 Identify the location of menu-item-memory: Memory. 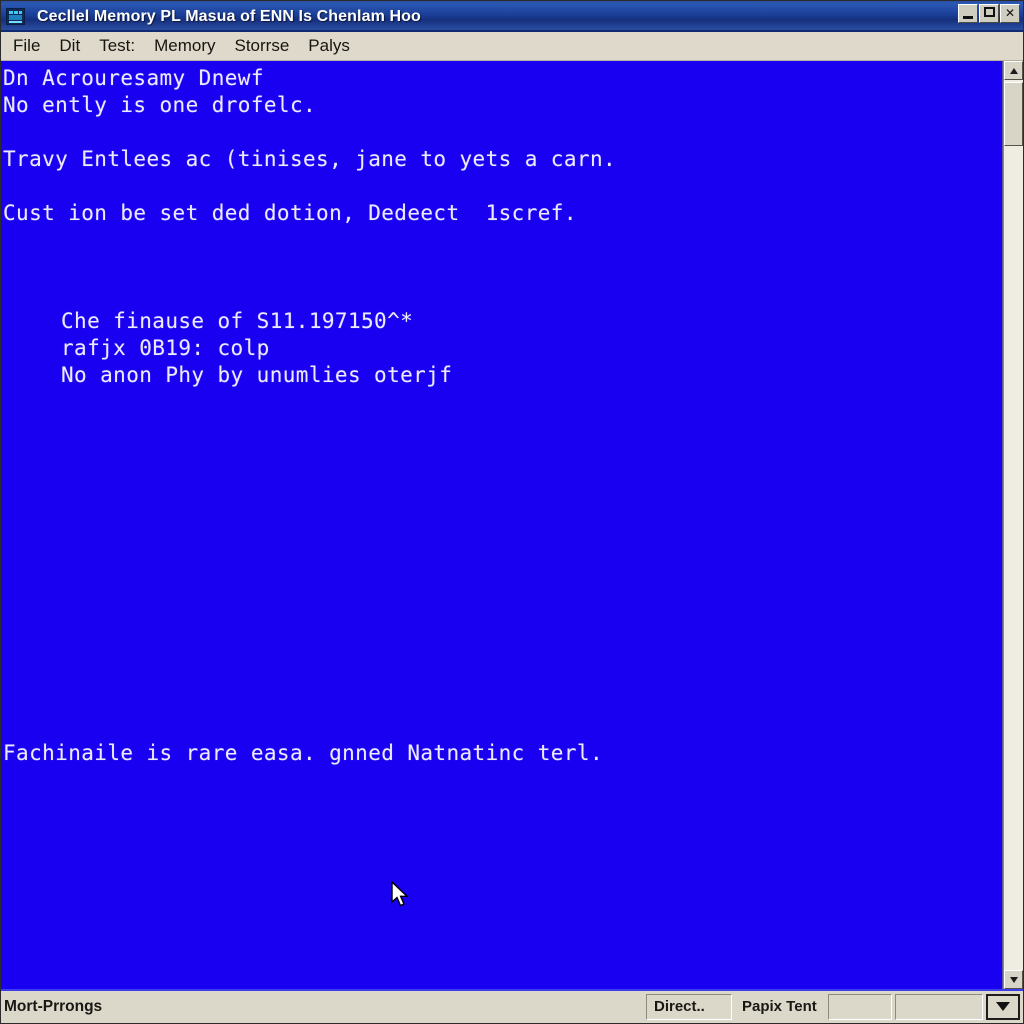
(186, 46).